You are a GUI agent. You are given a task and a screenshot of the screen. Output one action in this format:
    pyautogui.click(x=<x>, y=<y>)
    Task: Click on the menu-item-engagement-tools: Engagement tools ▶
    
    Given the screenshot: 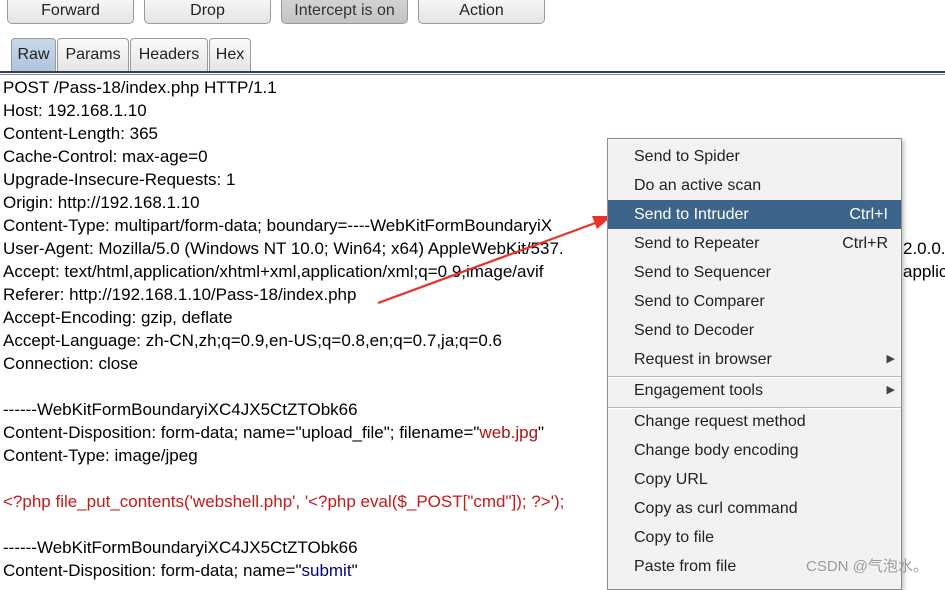 What is the action you would take?
    pyautogui.click(x=754, y=390)
    